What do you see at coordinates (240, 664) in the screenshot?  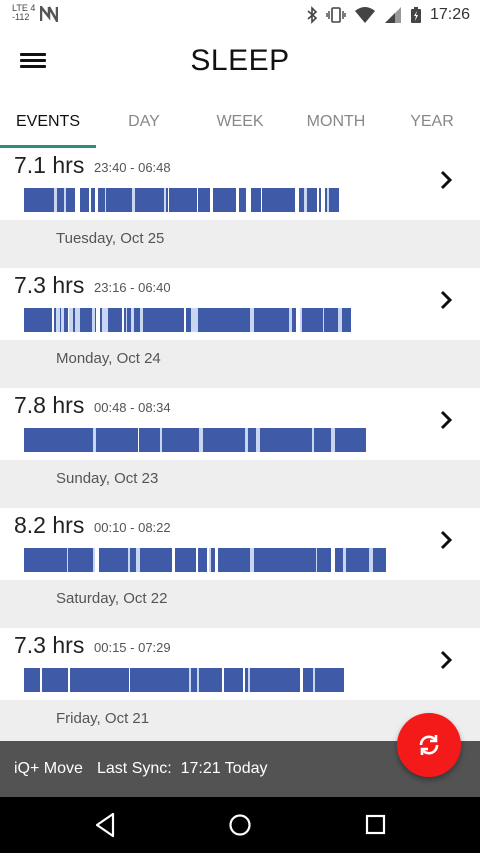 I see `sleep-event-row: 7.3 hrs 00:15 - 07:29` at bounding box center [240, 664].